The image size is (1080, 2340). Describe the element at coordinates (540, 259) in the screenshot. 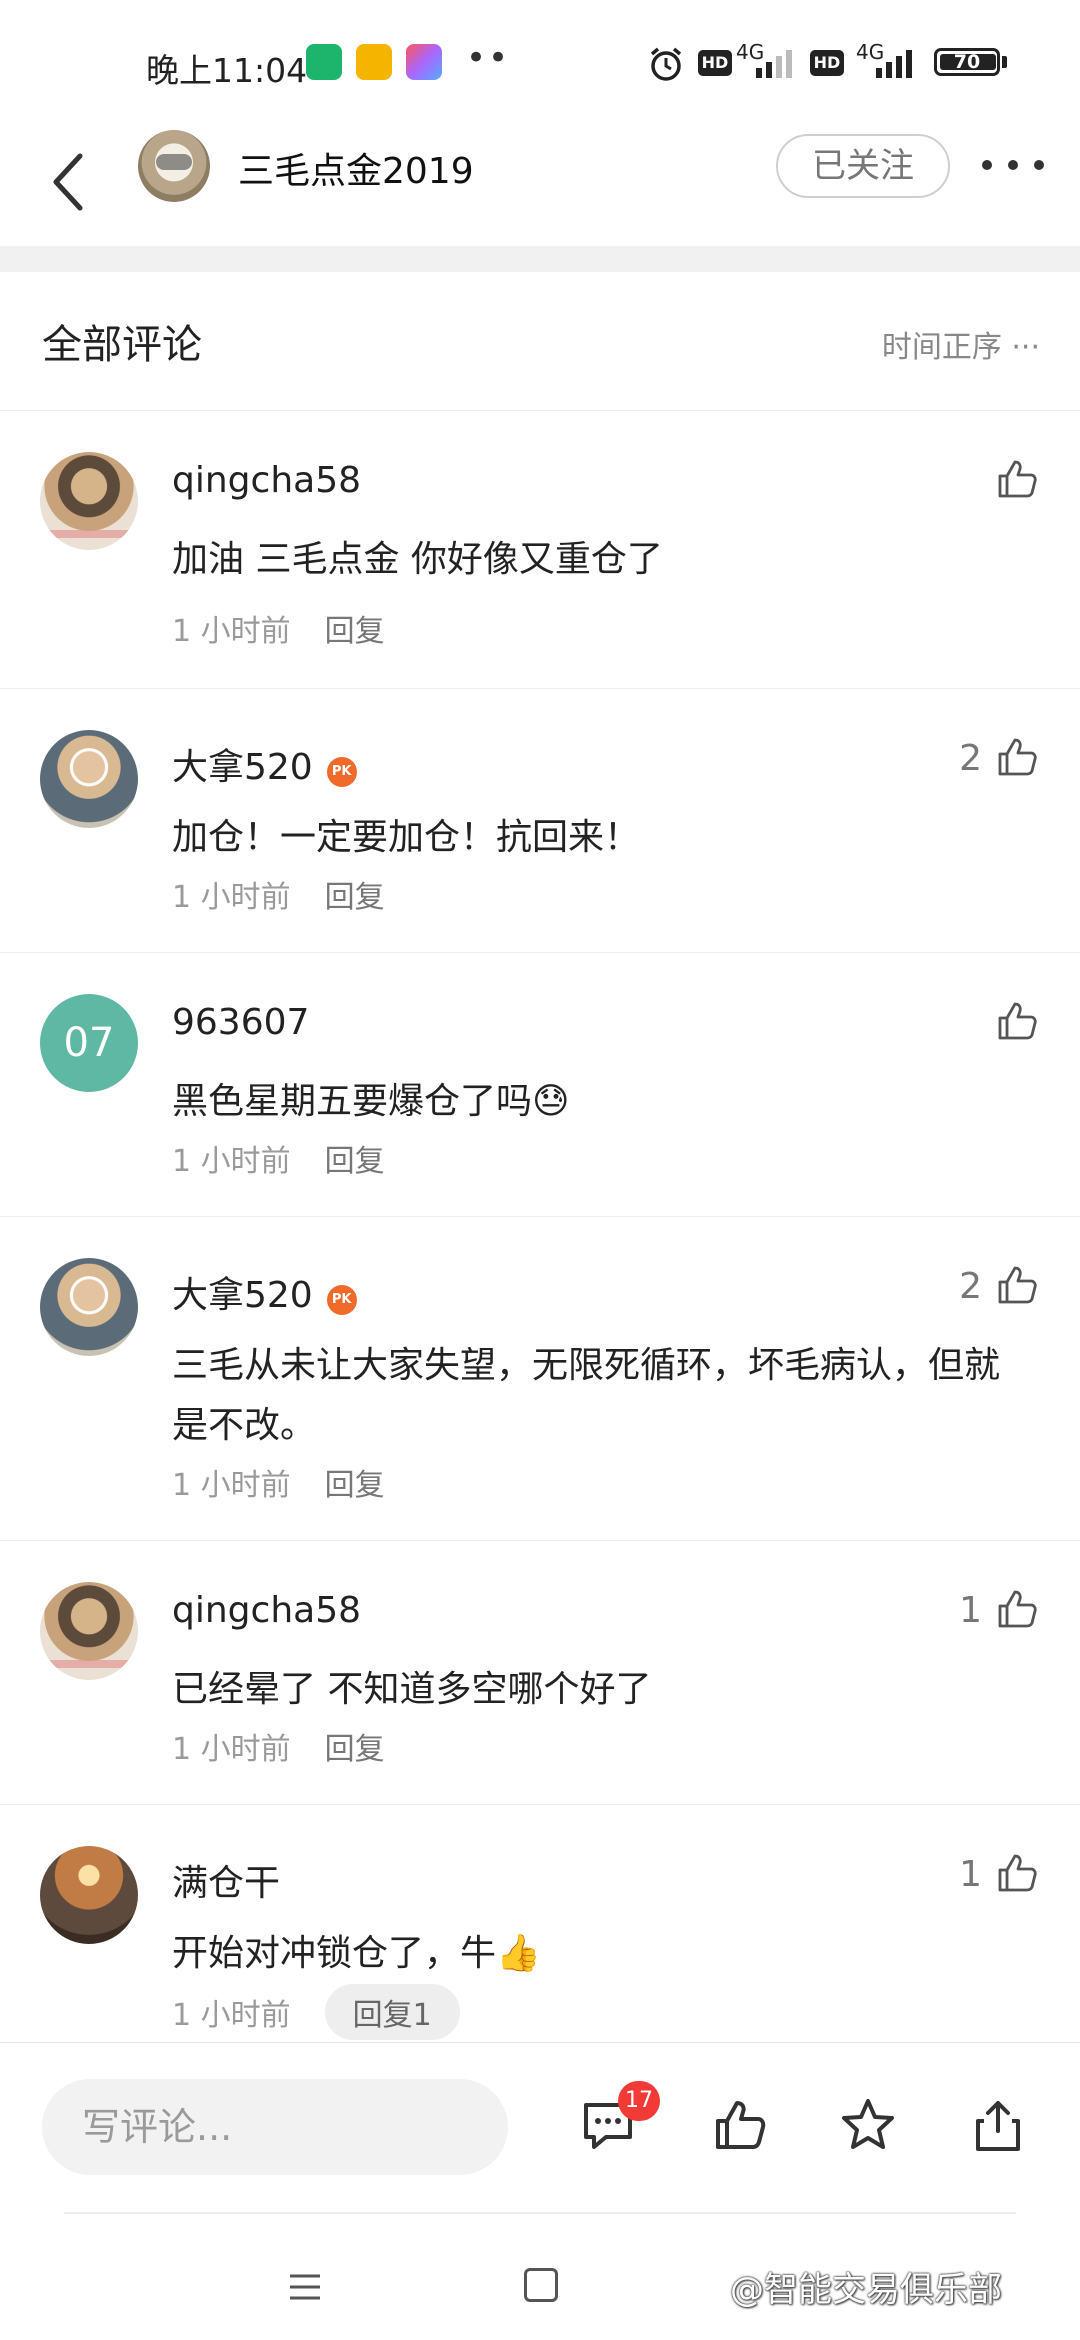

I see `section-divider` at that location.